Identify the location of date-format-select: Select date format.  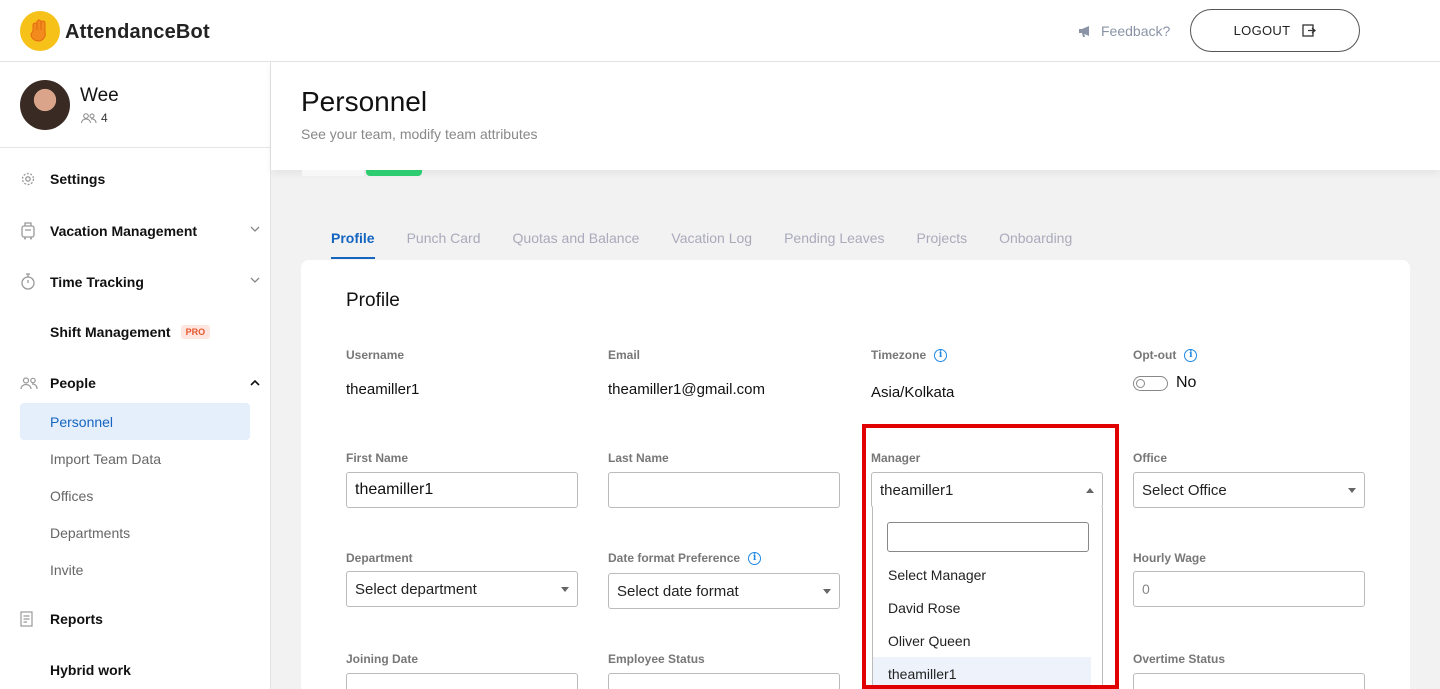
(724, 591).